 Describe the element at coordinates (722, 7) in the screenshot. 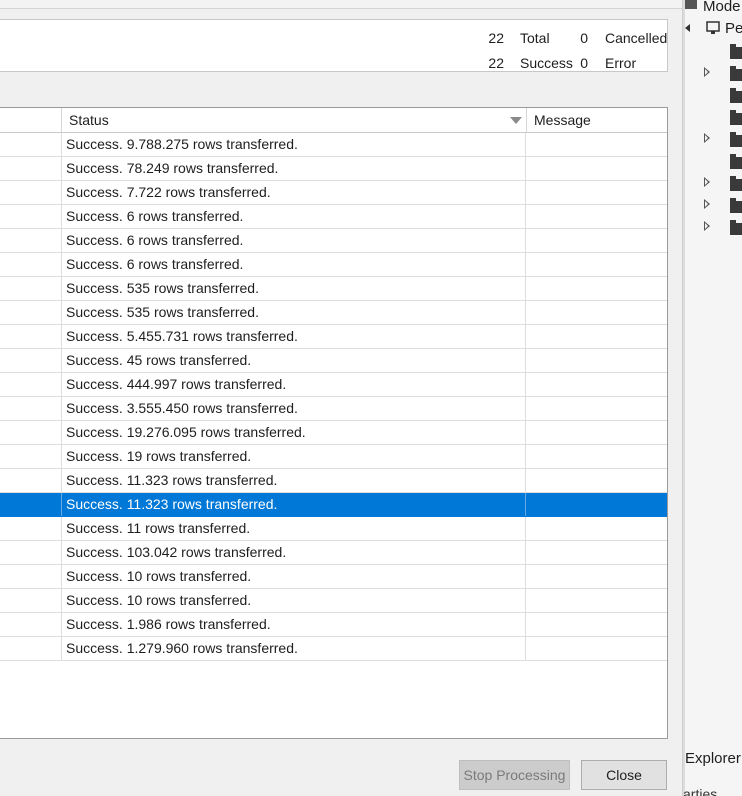

I see `panel-title: Mode` at that location.